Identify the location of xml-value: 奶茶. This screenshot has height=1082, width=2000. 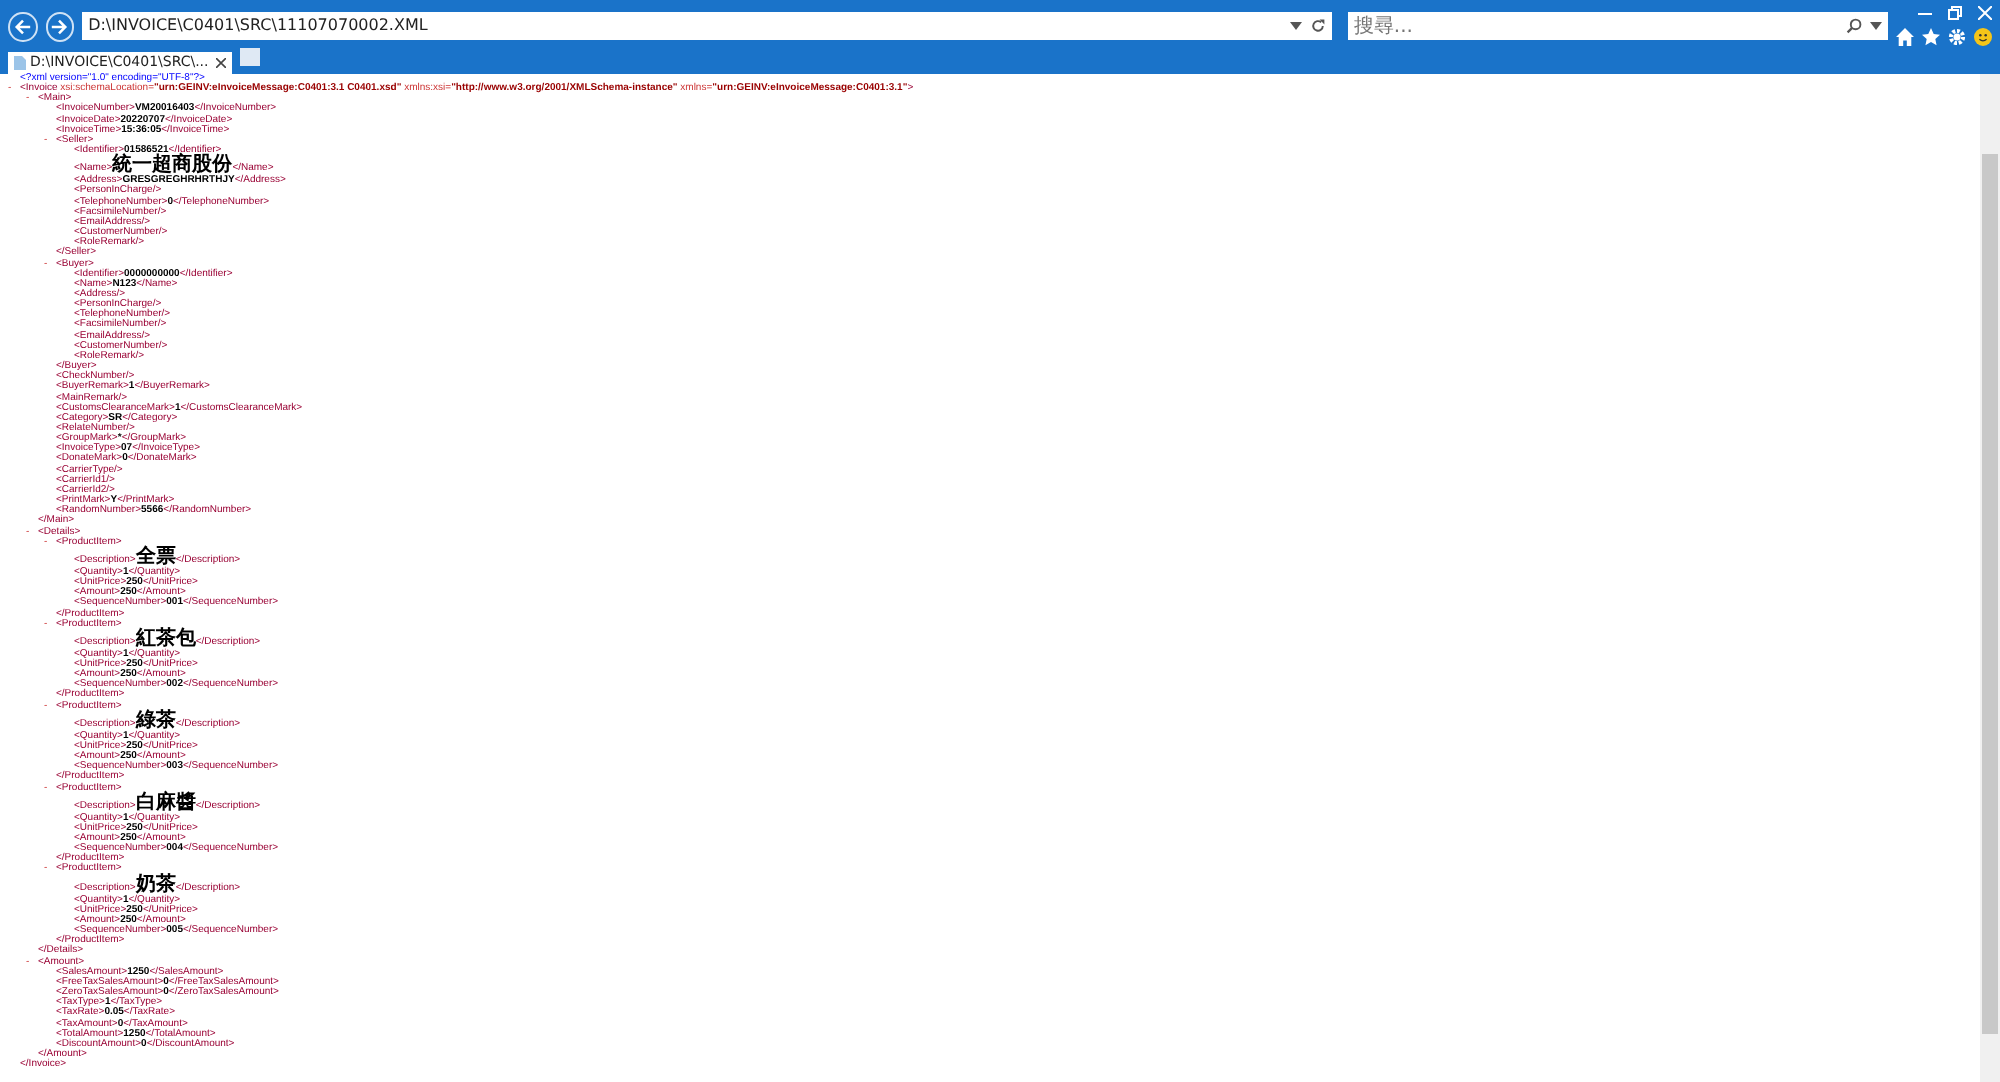
(155, 884).